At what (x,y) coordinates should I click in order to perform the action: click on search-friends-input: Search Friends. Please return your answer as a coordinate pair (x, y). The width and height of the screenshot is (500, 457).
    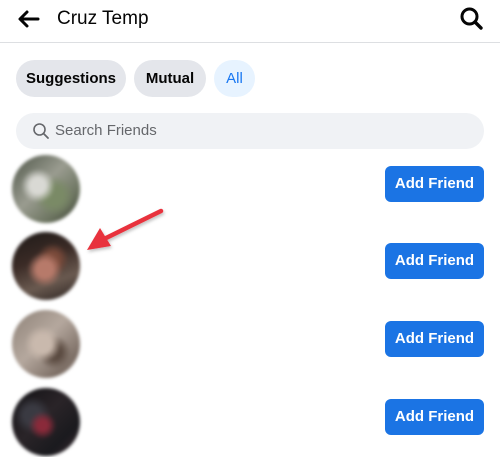
    Looking at the image, I should click on (250, 131).